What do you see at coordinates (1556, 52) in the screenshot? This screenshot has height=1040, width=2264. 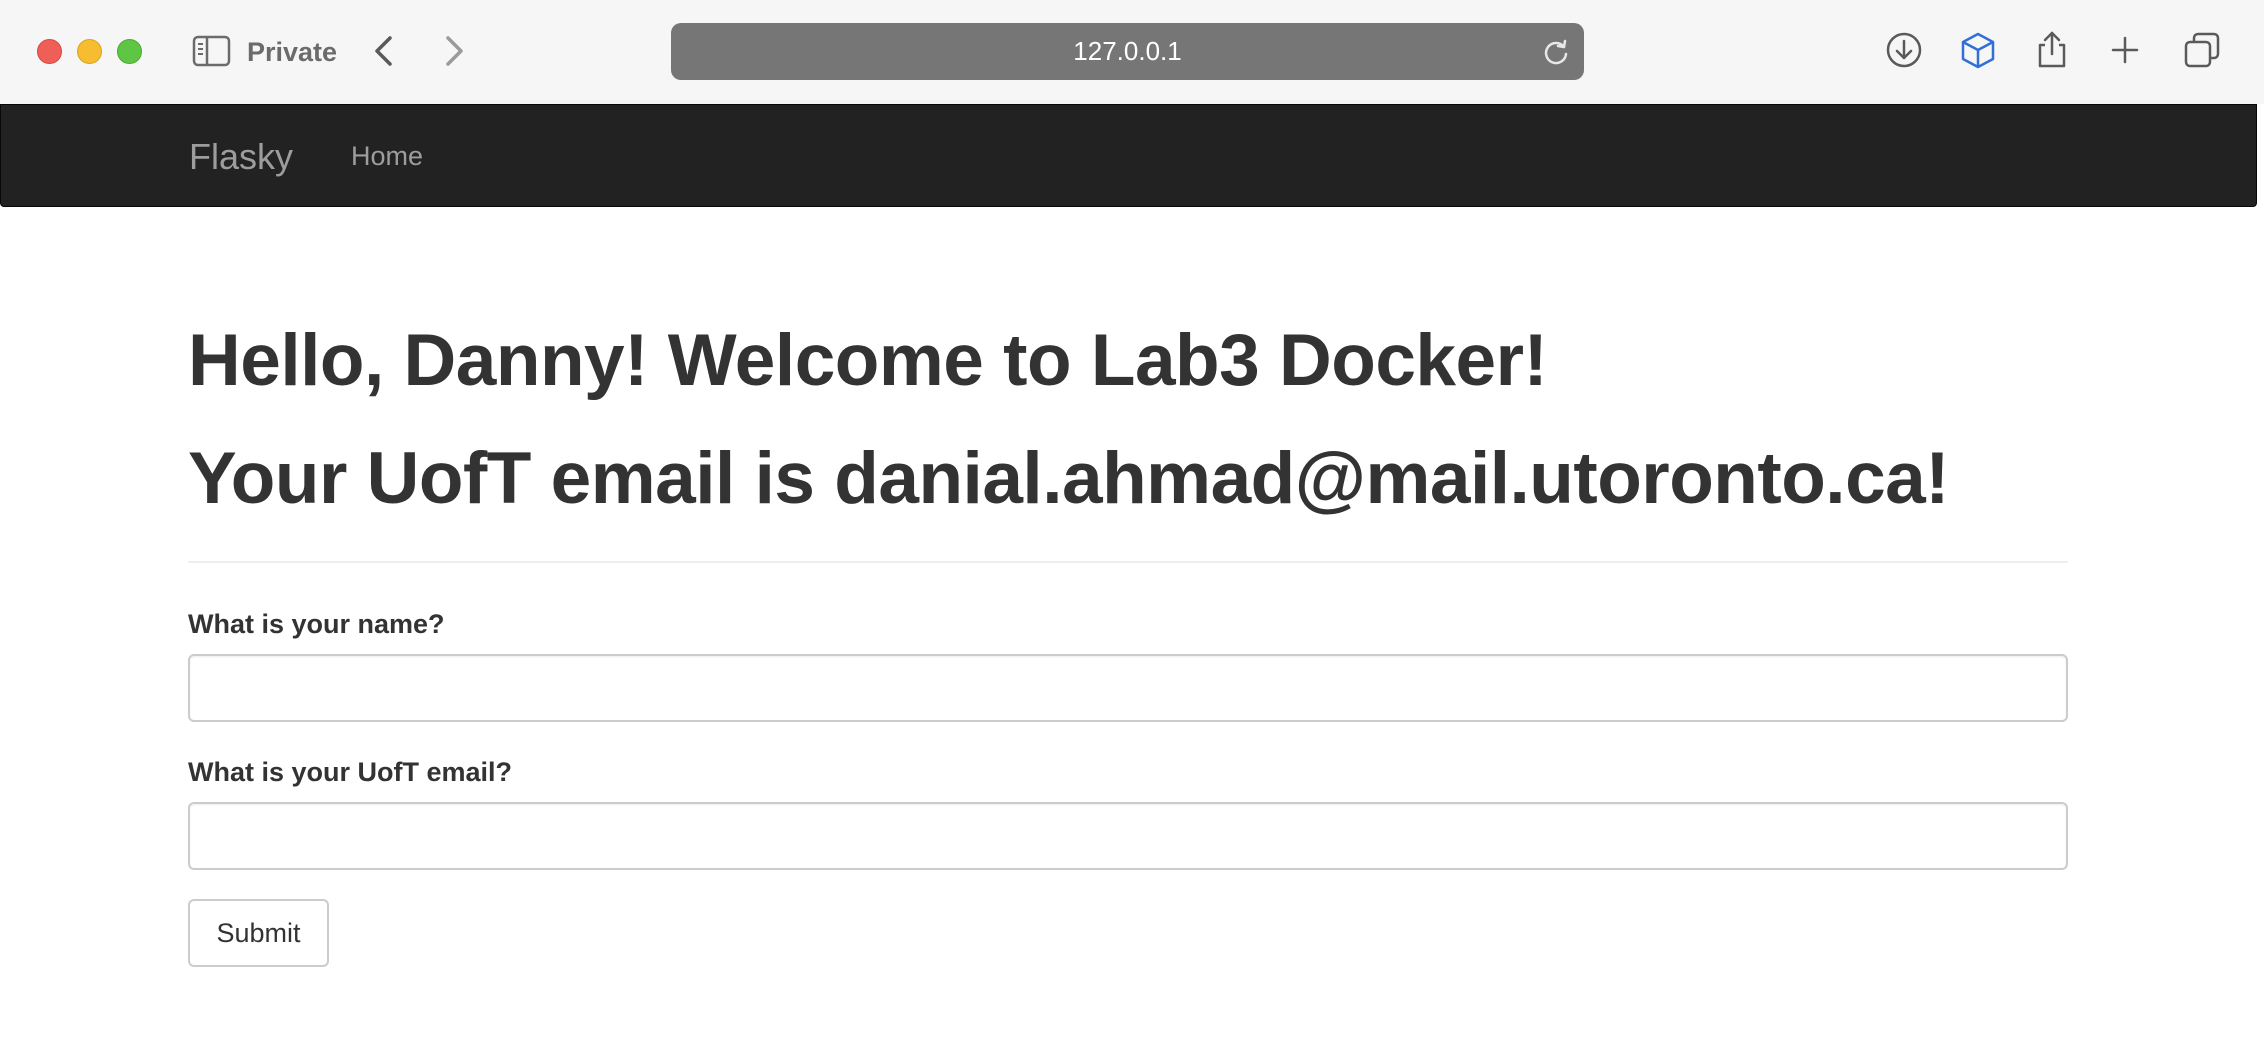 I see `reload-icon` at bounding box center [1556, 52].